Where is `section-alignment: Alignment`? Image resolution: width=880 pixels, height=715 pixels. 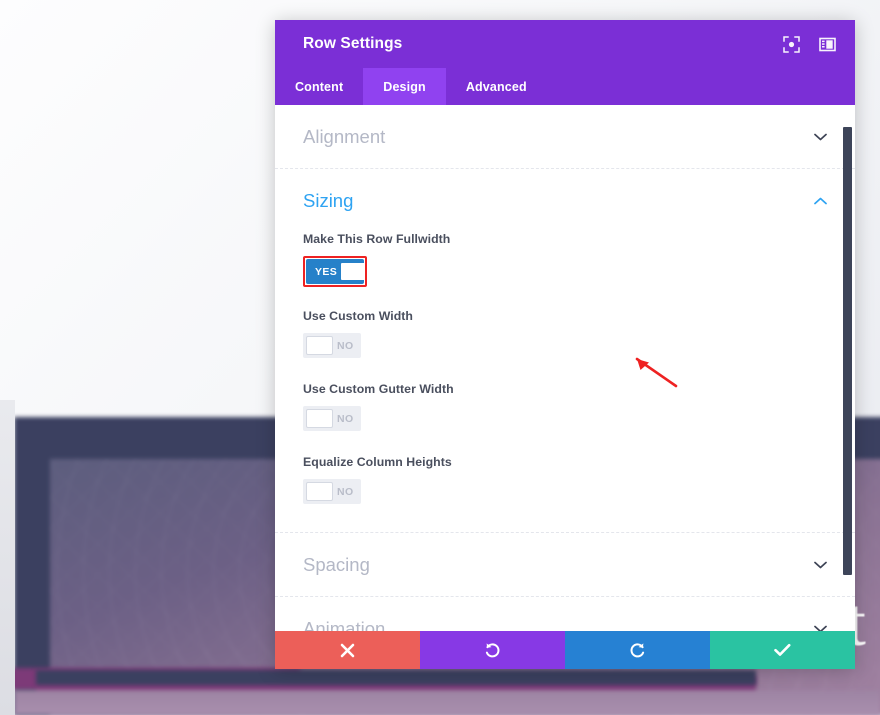
section-alignment: Alignment is located at coordinates (565, 137).